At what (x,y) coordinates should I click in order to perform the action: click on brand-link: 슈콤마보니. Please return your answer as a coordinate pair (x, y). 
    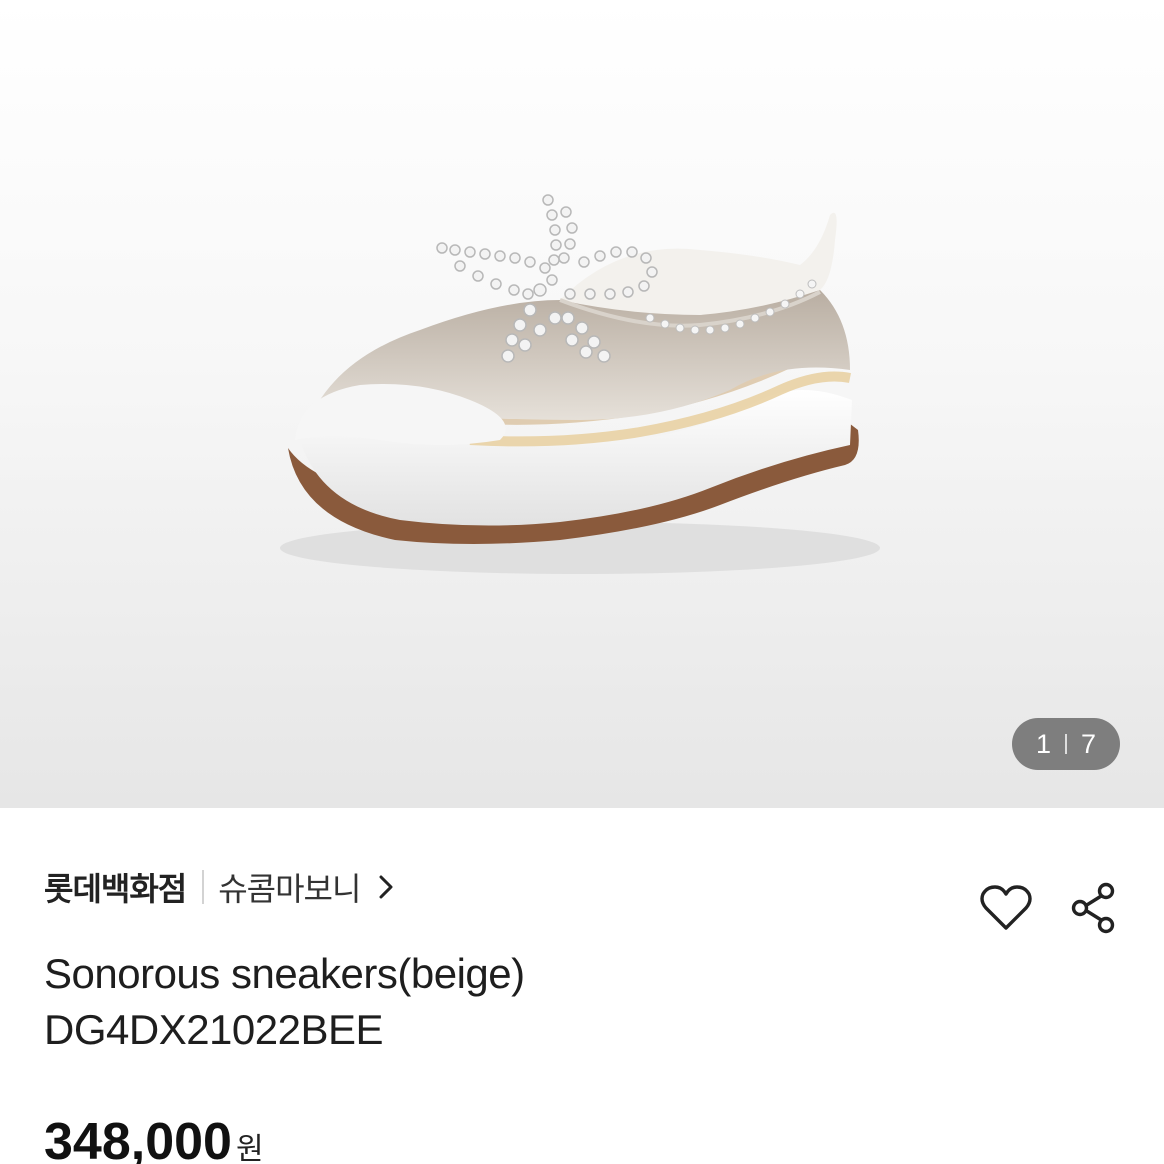
    Looking at the image, I should click on (289, 887).